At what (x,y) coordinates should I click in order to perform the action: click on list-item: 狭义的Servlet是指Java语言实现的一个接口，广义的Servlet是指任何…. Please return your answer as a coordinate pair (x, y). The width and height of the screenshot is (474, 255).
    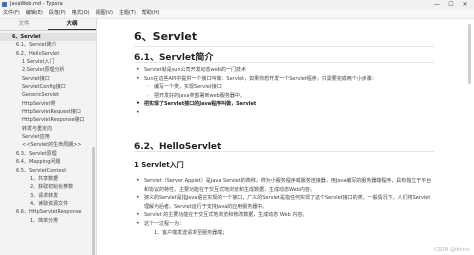
    Looking at the image, I should click on (284, 202).